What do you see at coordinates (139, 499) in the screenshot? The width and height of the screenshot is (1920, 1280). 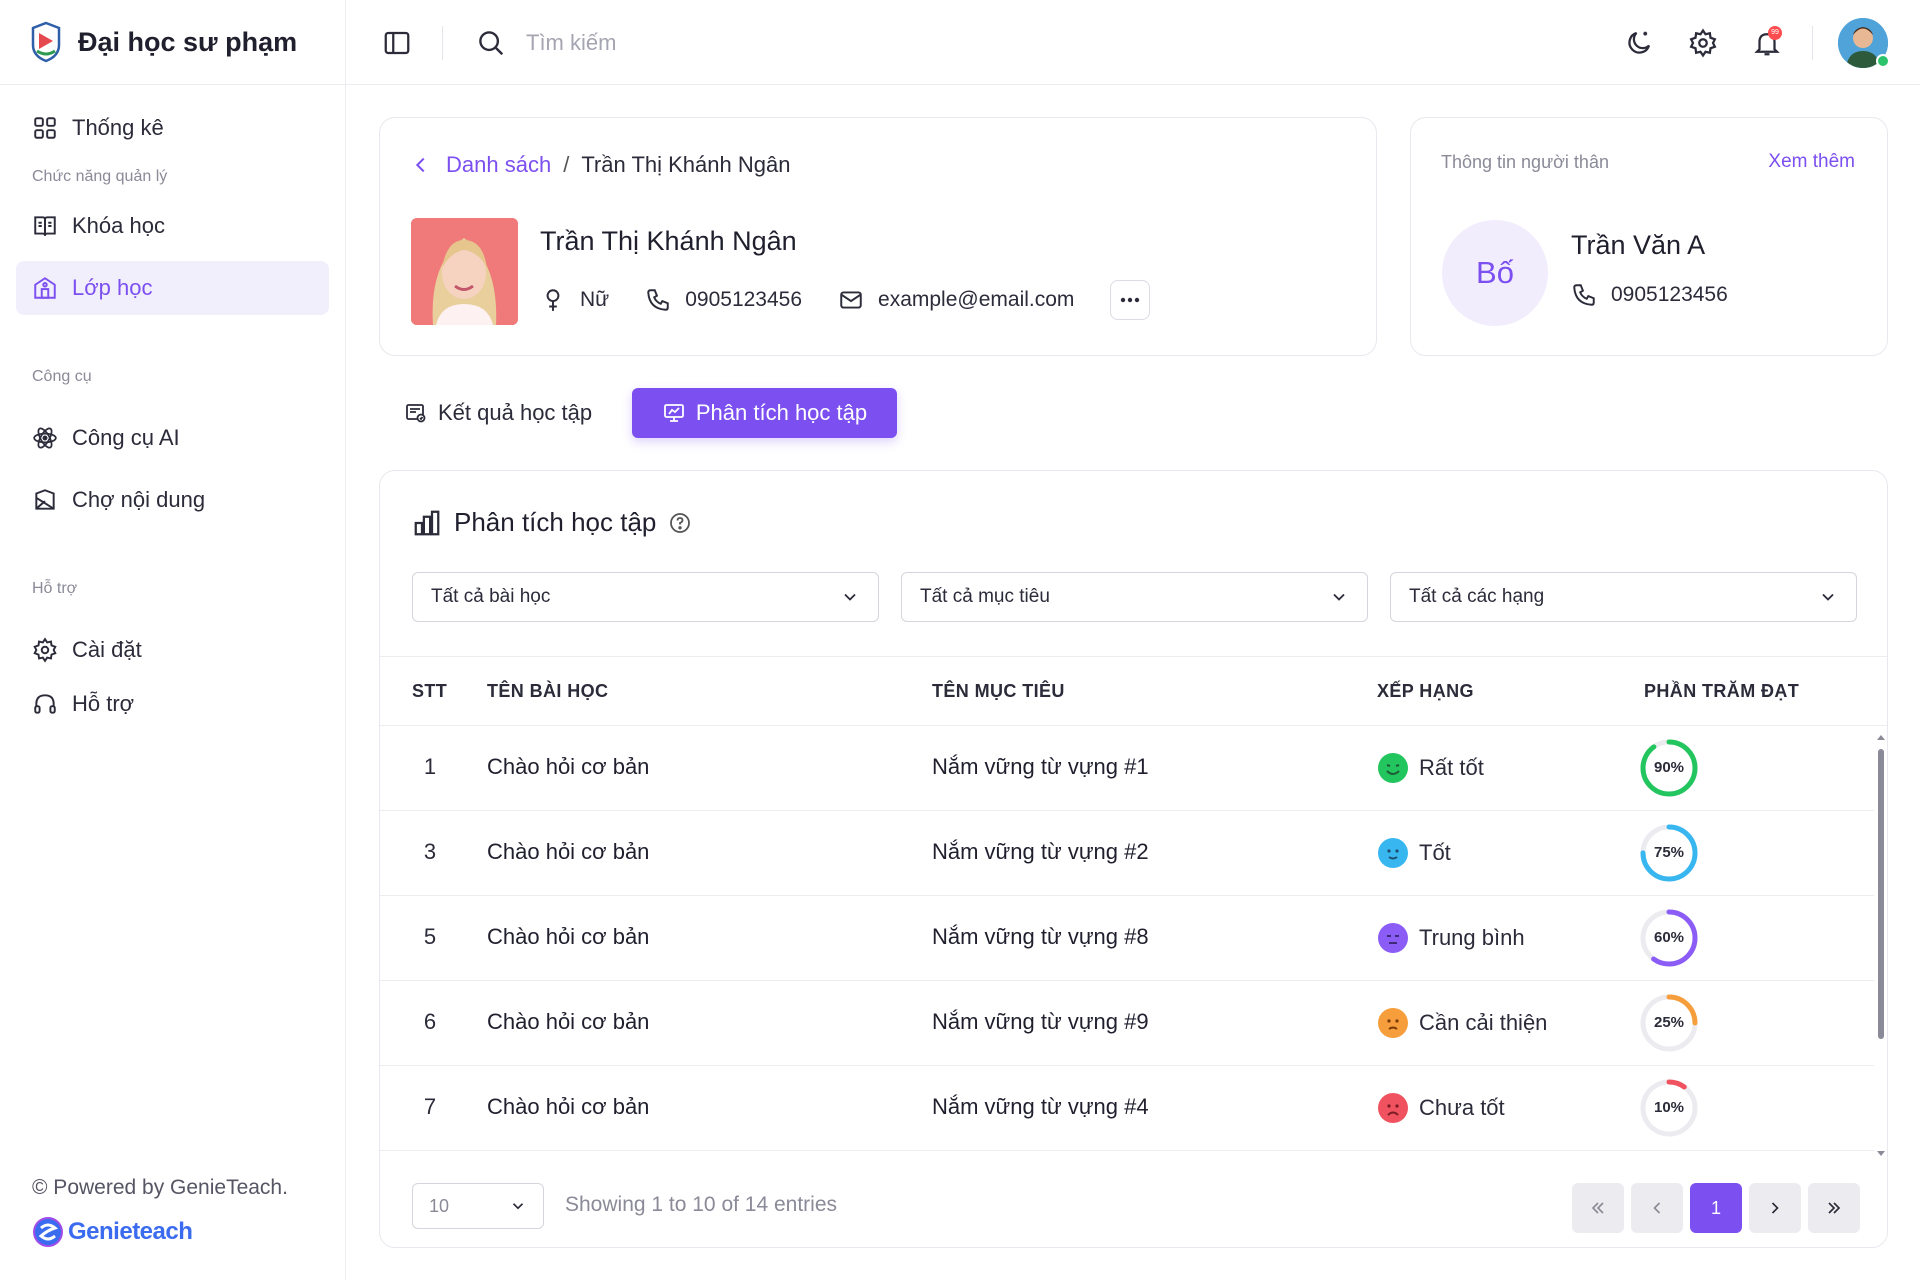 I see `sidebar-item-label: Chợ nội dung` at bounding box center [139, 499].